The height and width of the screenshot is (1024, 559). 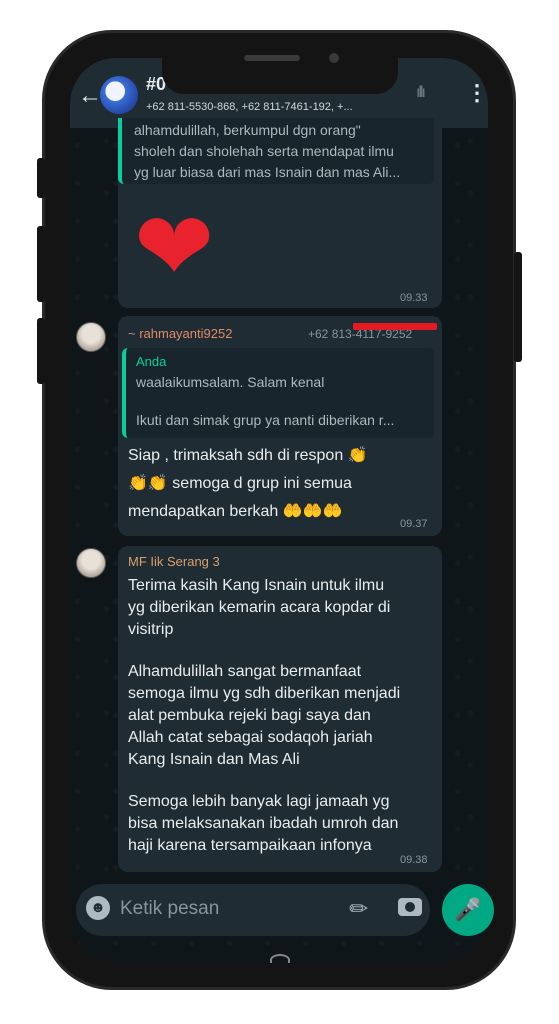 What do you see at coordinates (174, 561) in the screenshot?
I see `sender-name: MF Iik Serang 3` at bounding box center [174, 561].